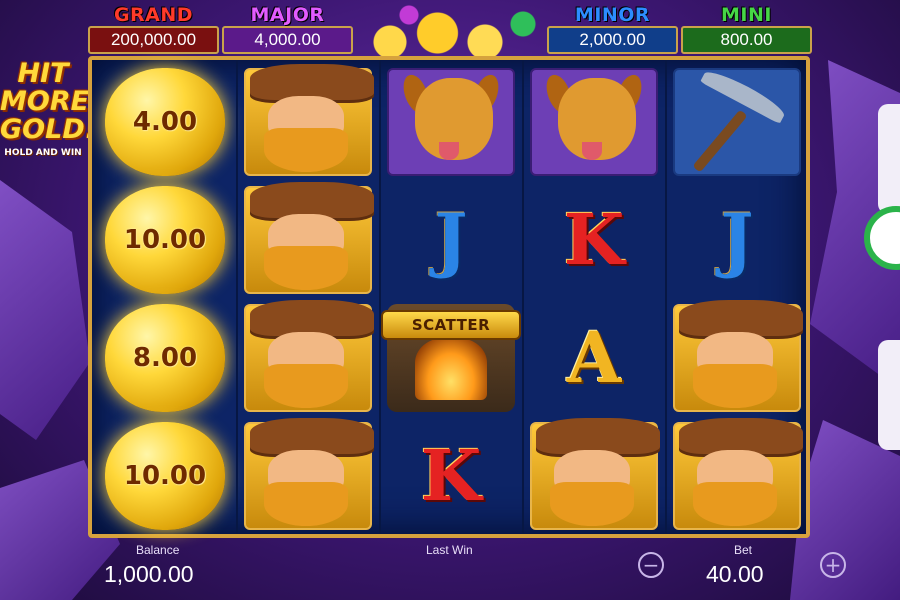  I want to click on jackpot-major-name: MAJOR, so click(287, 15).